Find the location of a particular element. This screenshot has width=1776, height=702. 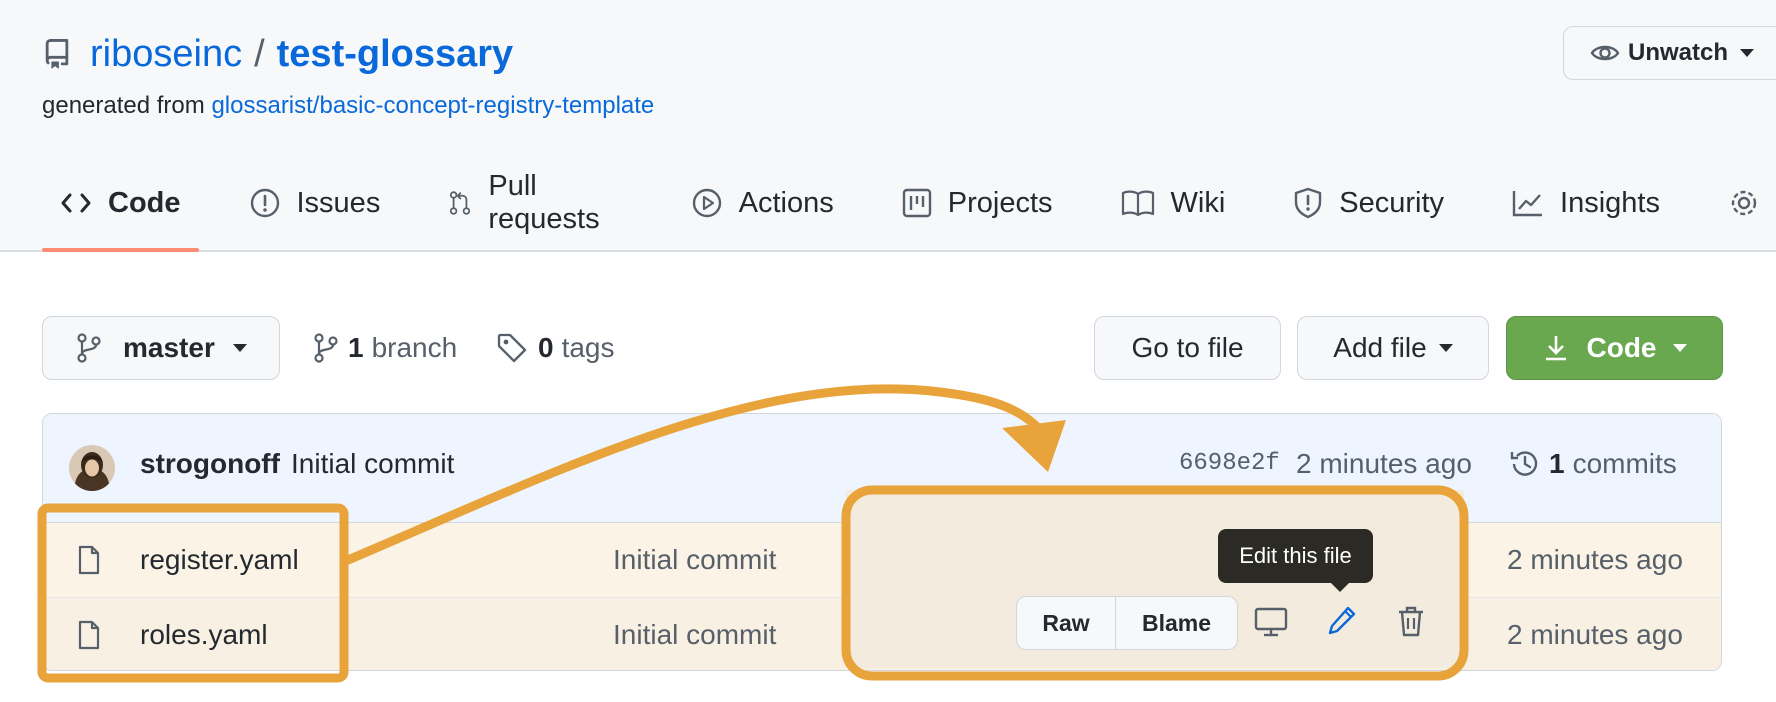

tab-code-label: Code is located at coordinates (144, 202).